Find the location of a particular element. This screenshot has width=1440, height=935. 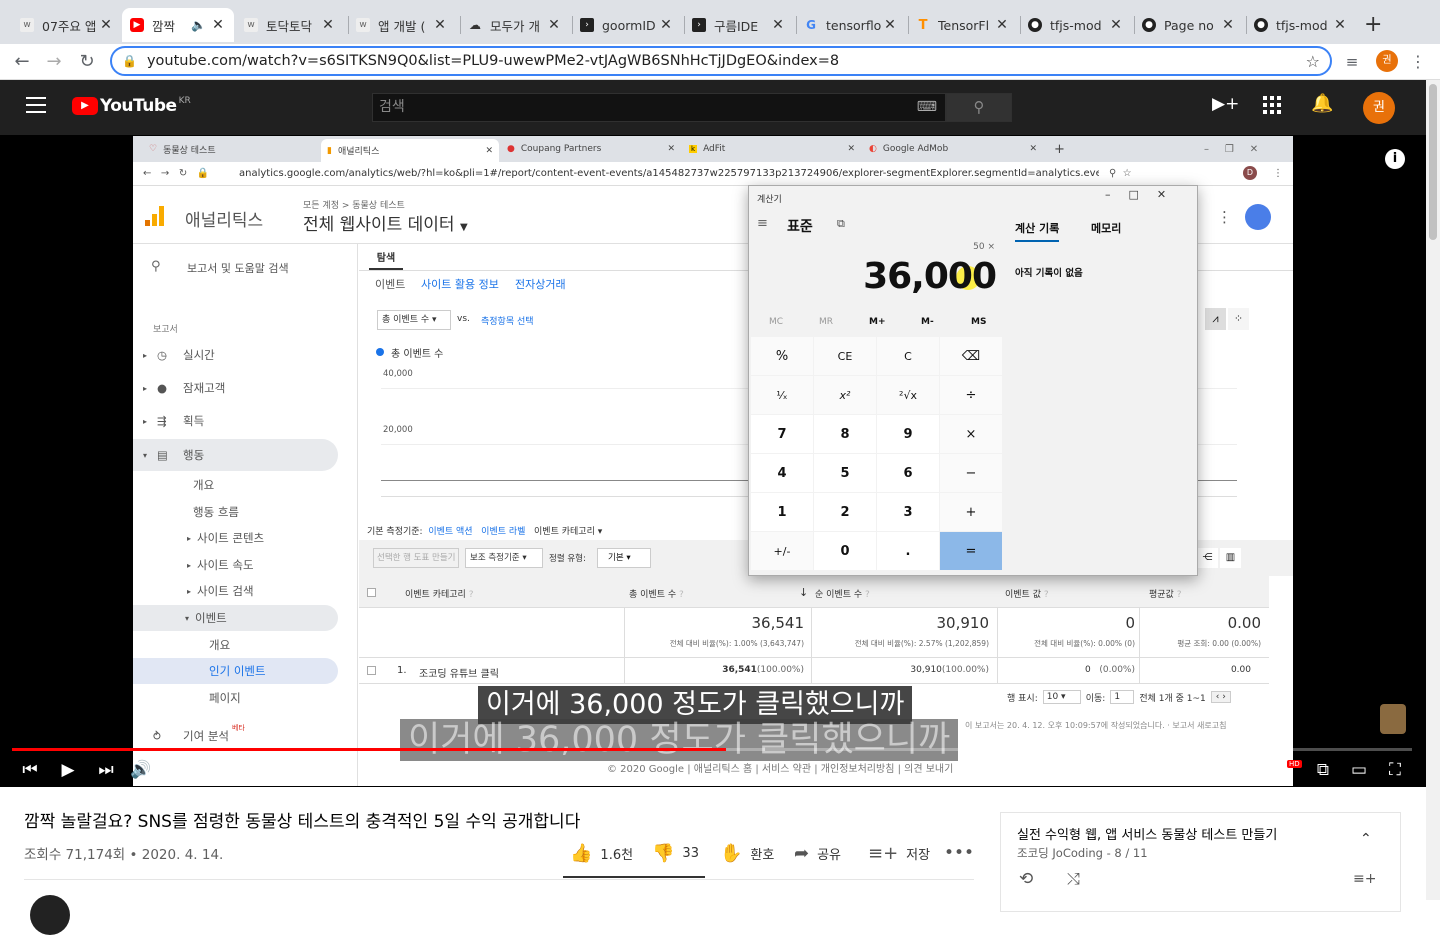

loop-icon: ⟲ is located at coordinates (1026, 879).